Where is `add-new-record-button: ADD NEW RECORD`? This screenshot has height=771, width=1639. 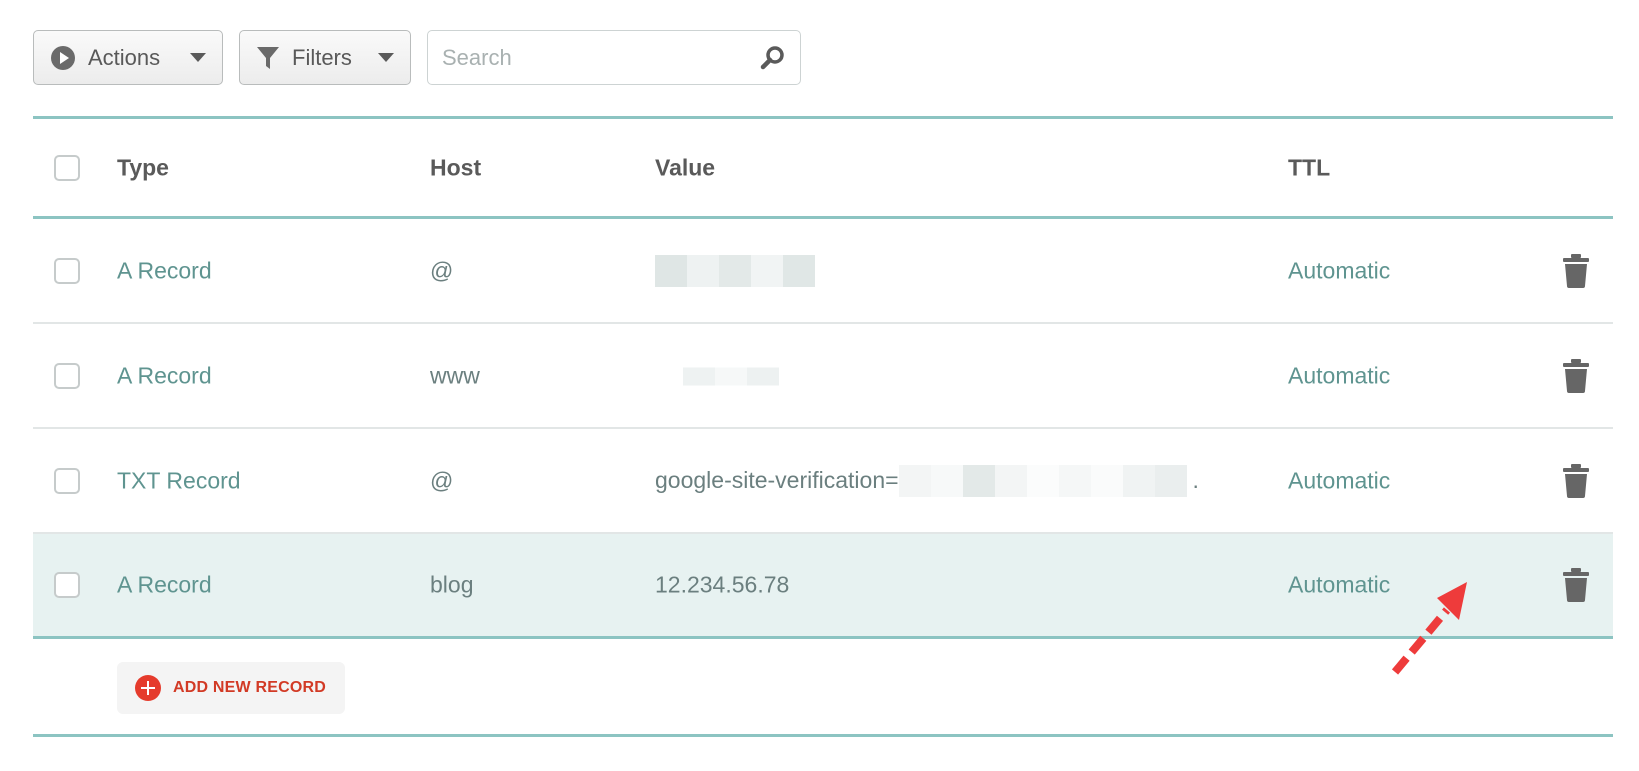
add-new-record-button: ADD NEW RECORD is located at coordinates (231, 688).